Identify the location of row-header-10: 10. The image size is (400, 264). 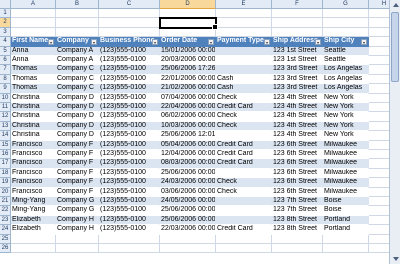
(5, 98).